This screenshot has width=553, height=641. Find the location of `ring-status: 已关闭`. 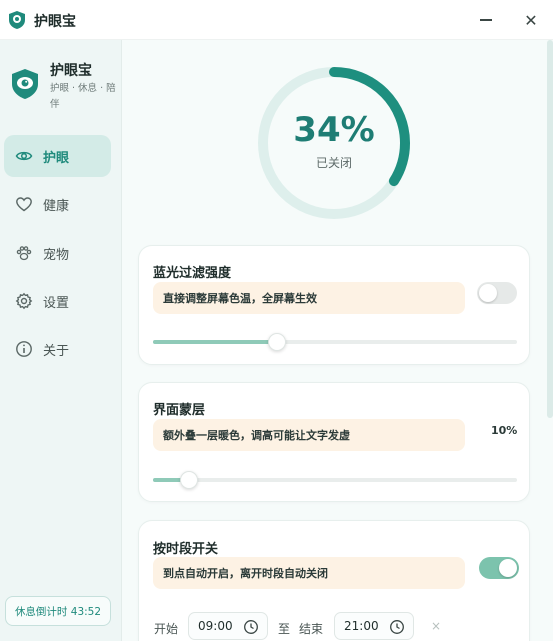

ring-status: 已关闭 is located at coordinates (333, 163).